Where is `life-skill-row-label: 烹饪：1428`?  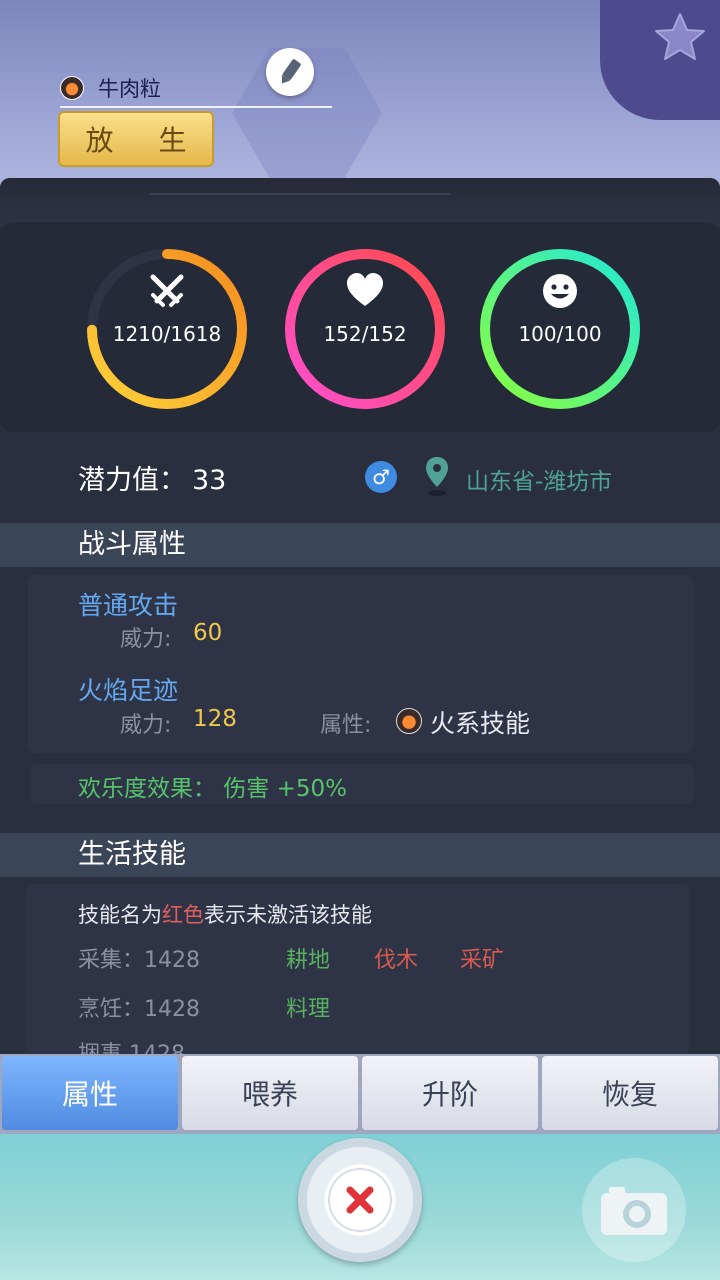
life-skill-row-label: 烹饪：1428 is located at coordinates (139, 1009).